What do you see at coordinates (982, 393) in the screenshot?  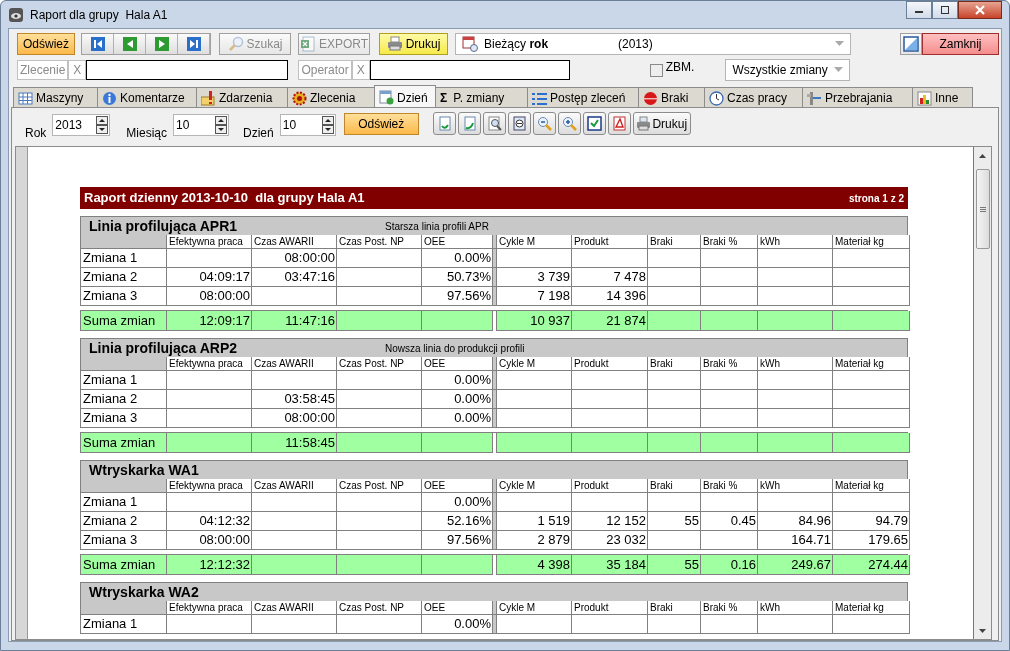 I see `vertical-scrollbar` at bounding box center [982, 393].